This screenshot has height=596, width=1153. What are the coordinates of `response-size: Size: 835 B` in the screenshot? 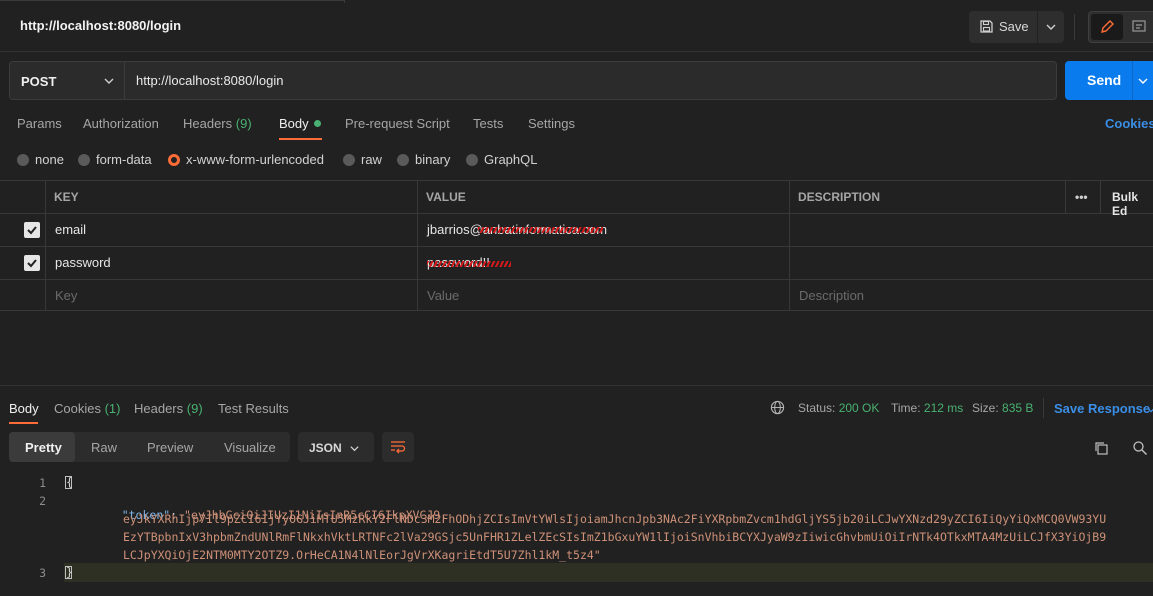 It's located at (1002, 408).